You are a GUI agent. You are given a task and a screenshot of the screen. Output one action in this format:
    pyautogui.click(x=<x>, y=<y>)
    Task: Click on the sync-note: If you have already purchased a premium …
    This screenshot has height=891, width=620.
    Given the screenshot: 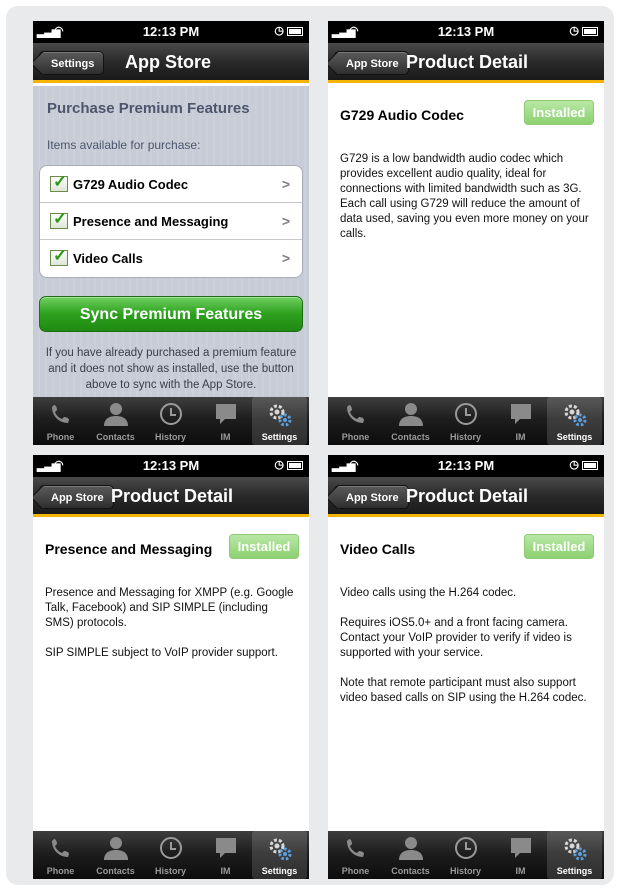 What is the action you would take?
    pyautogui.click(x=171, y=369)
    